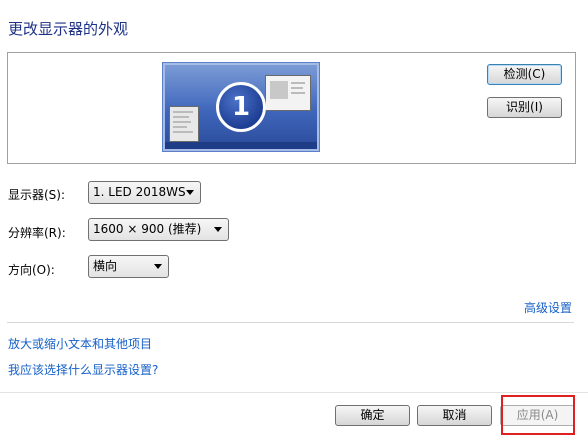  Describe the element at coordinates (31, 270) in the screenshot. I see `orientation-label: 方向(O):` at that location.